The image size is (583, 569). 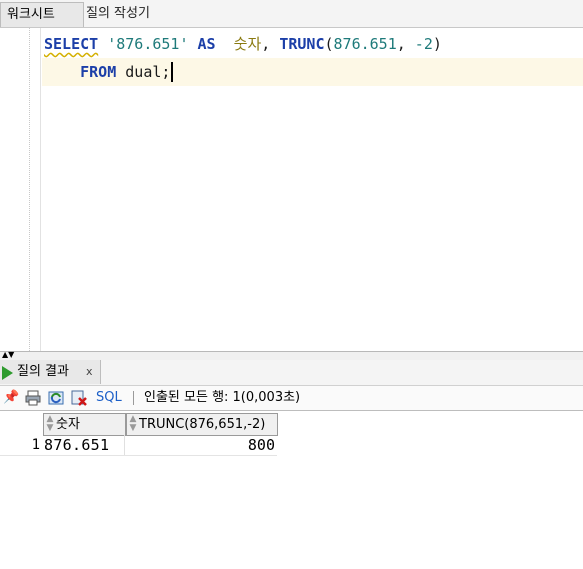 What do you see at coordinates (200, 445) in the screenshot?
I see `result-cell: 800` at bounding box center [200, 445].